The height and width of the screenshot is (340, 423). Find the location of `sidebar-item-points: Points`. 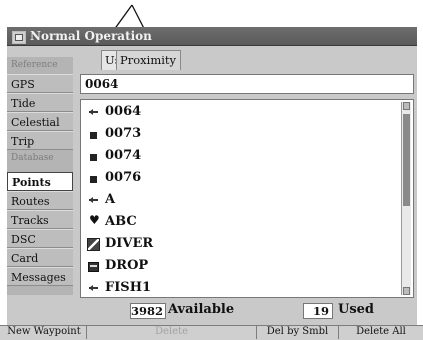

sidebar-item-points: Points is located at coordinates (40, 181).